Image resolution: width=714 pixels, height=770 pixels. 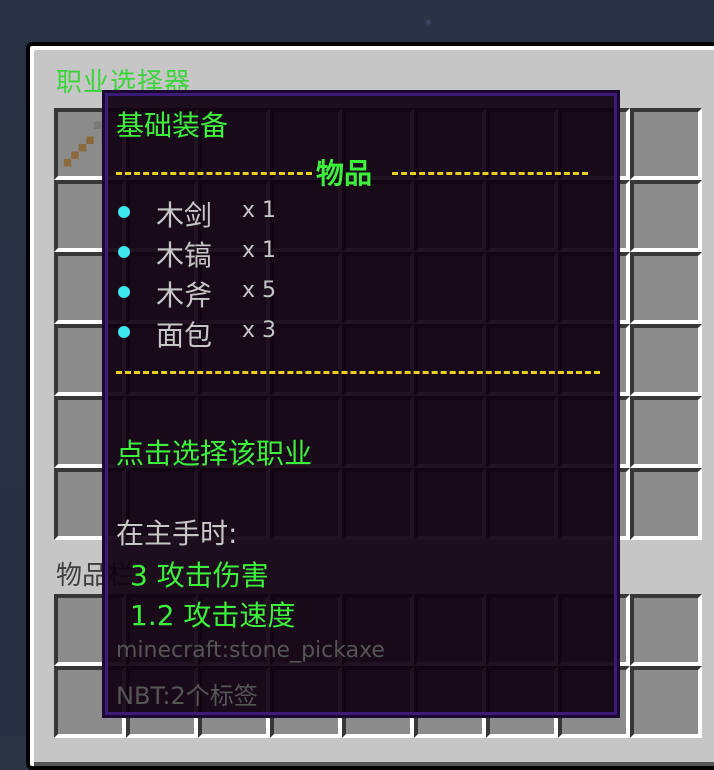 What do you see at coordinates (172, 125) in the screenshot?
I see `tooltip-title: 基础装备` at bounding box center [172, 125].